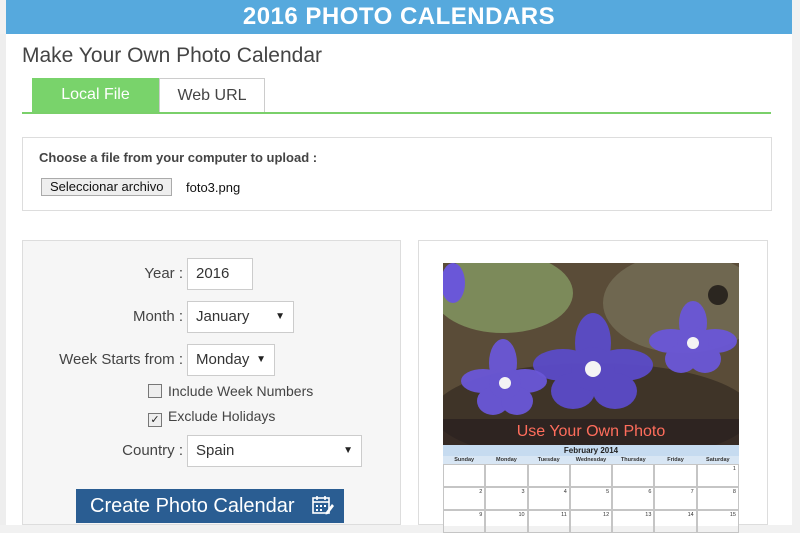 Image resolution: width=800 pixels, height=533 pixels. What do you see at coordinates (157, 316) in the screenshot?
I see `month-label: Month :` at bounding box center [157, 316].